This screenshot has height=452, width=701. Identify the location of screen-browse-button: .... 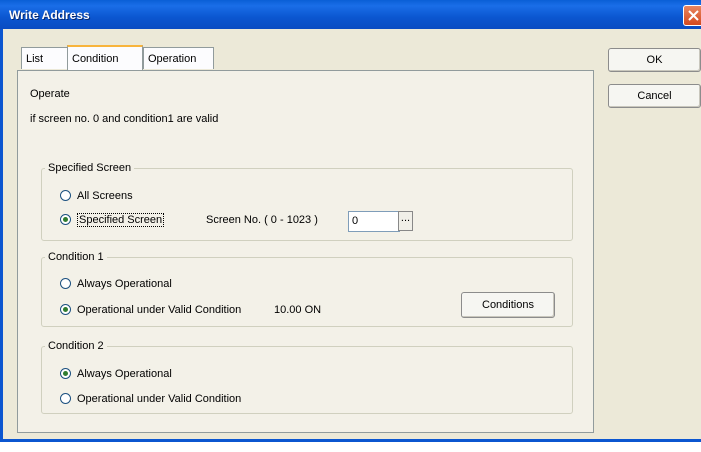
(405, 221).